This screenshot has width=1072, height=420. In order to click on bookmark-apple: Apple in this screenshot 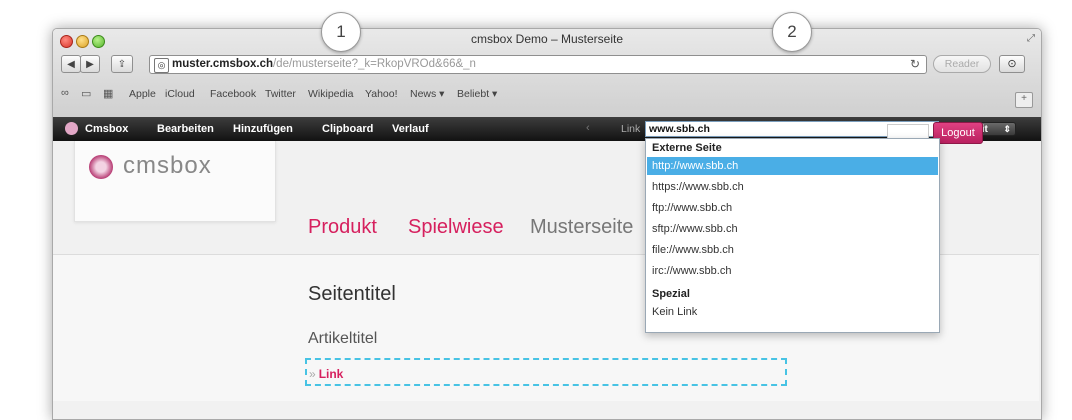, I will do `click(142, 94)`.